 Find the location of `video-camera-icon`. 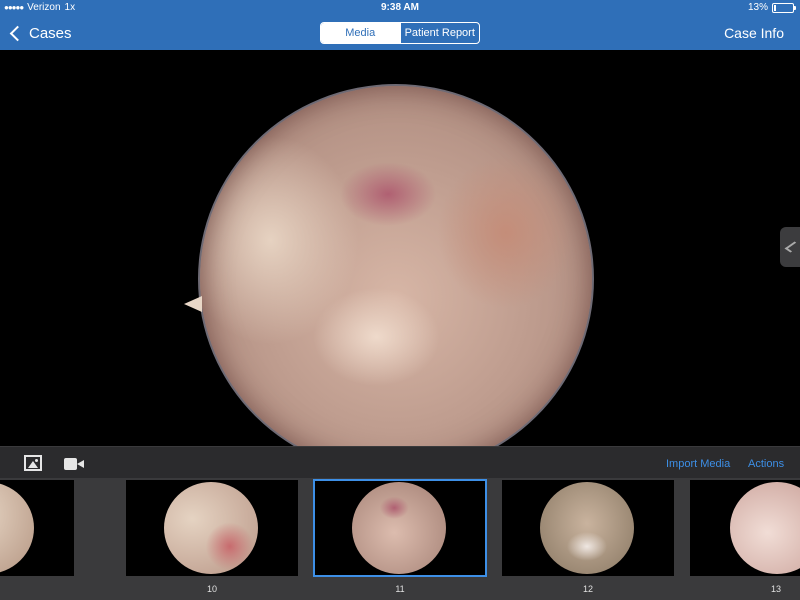

video-camera-icon is located at coordinates (74, 464).